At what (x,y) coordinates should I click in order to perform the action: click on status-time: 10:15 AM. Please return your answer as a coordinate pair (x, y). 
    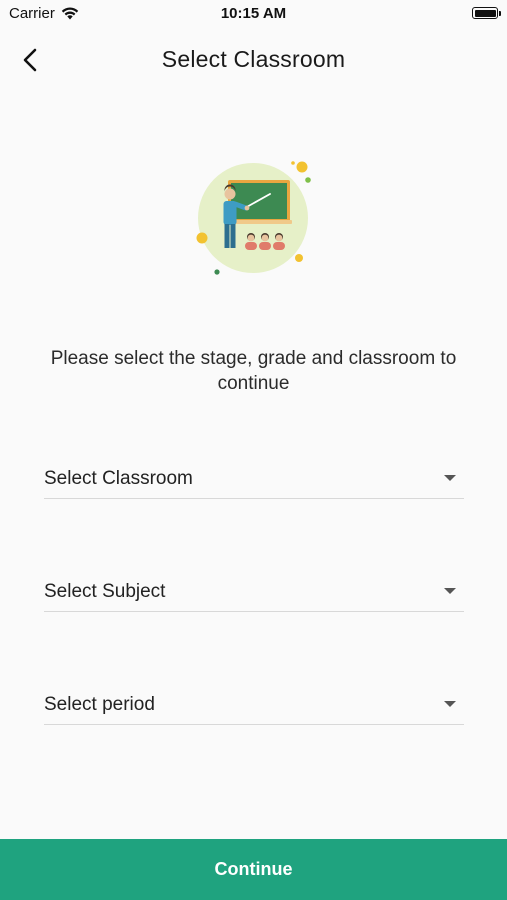
    Looking at the image, I should click on (253, 13).